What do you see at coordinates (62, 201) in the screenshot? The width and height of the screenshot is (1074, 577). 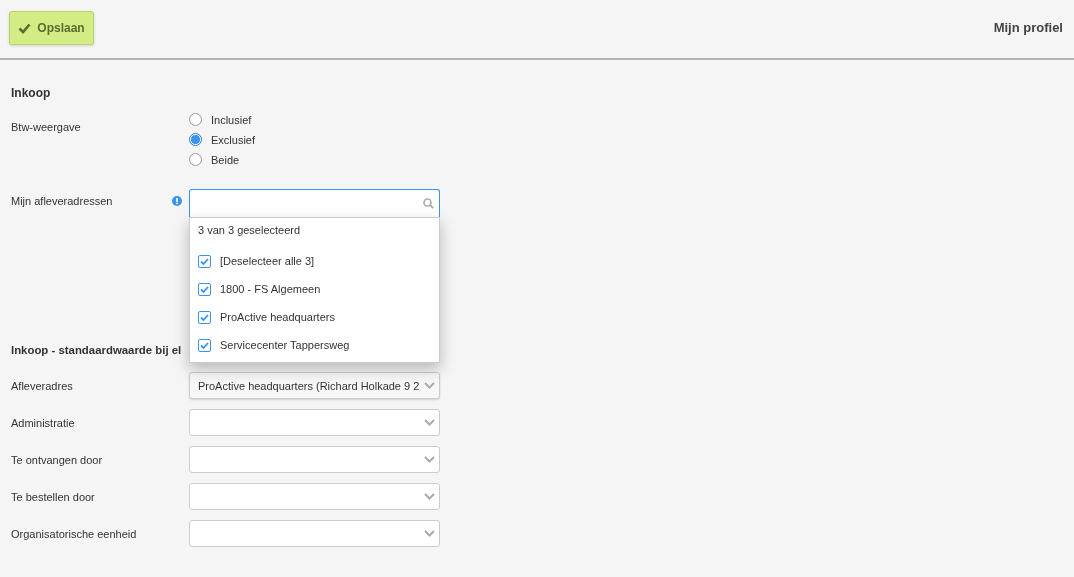 I see `field-label: Mijn afleveradressen` at bounding box center [62, 201].